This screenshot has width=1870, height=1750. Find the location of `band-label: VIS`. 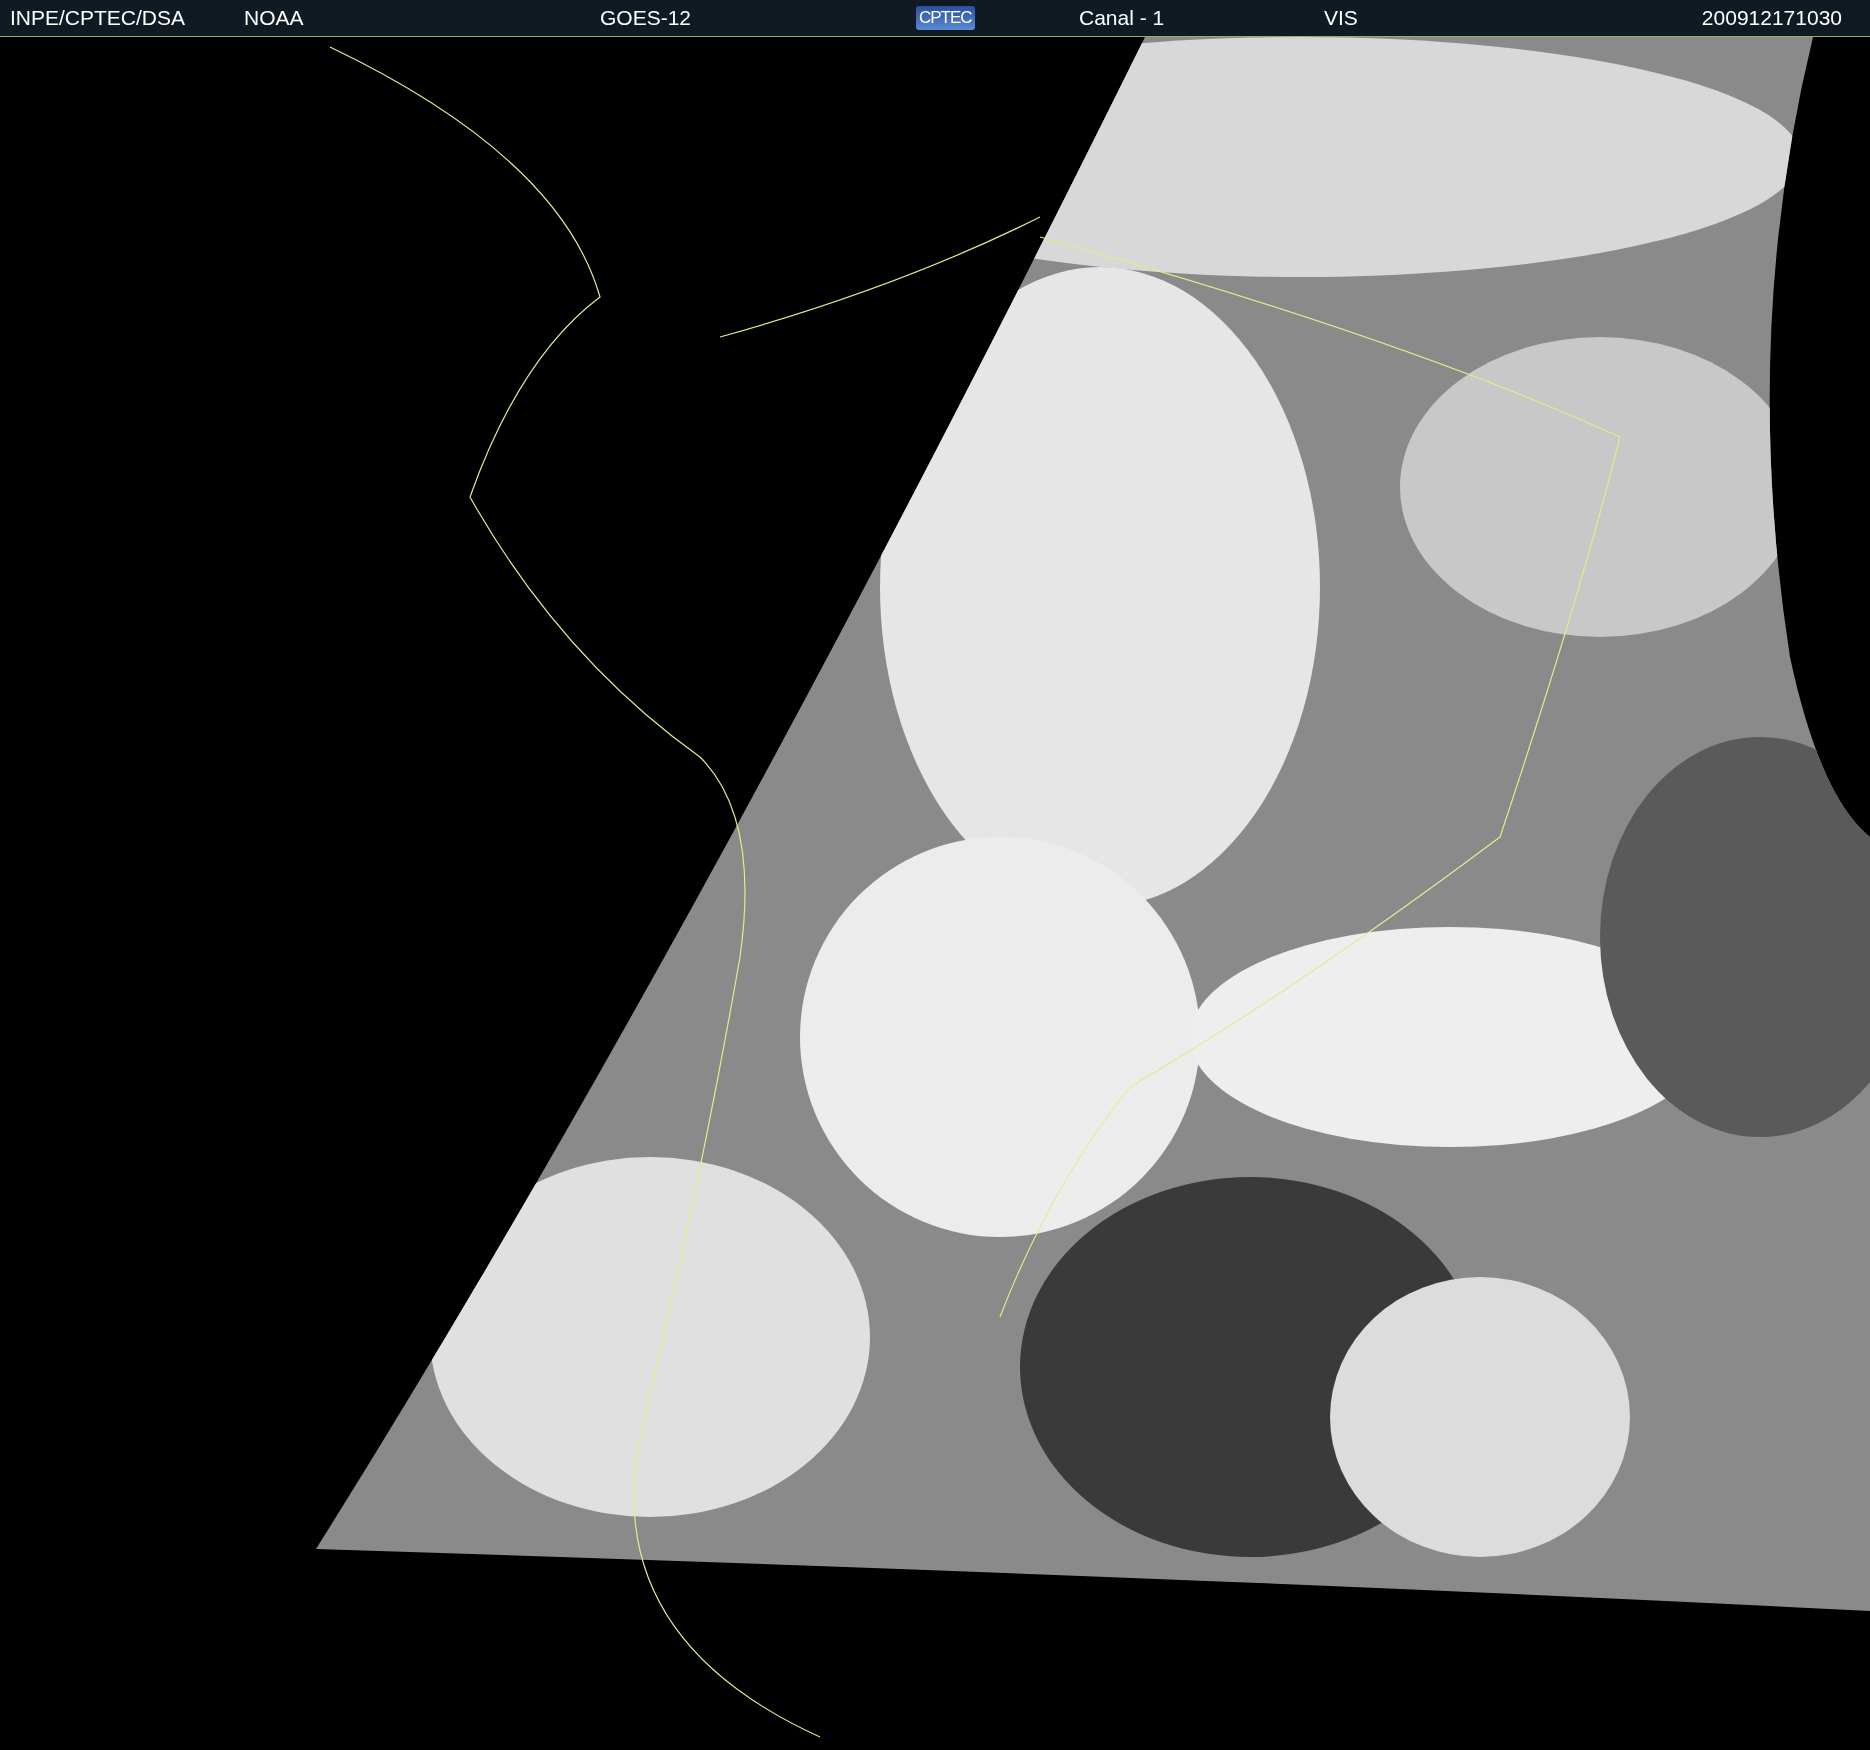

band-label: VIS is located at coordinates (1341, 18).